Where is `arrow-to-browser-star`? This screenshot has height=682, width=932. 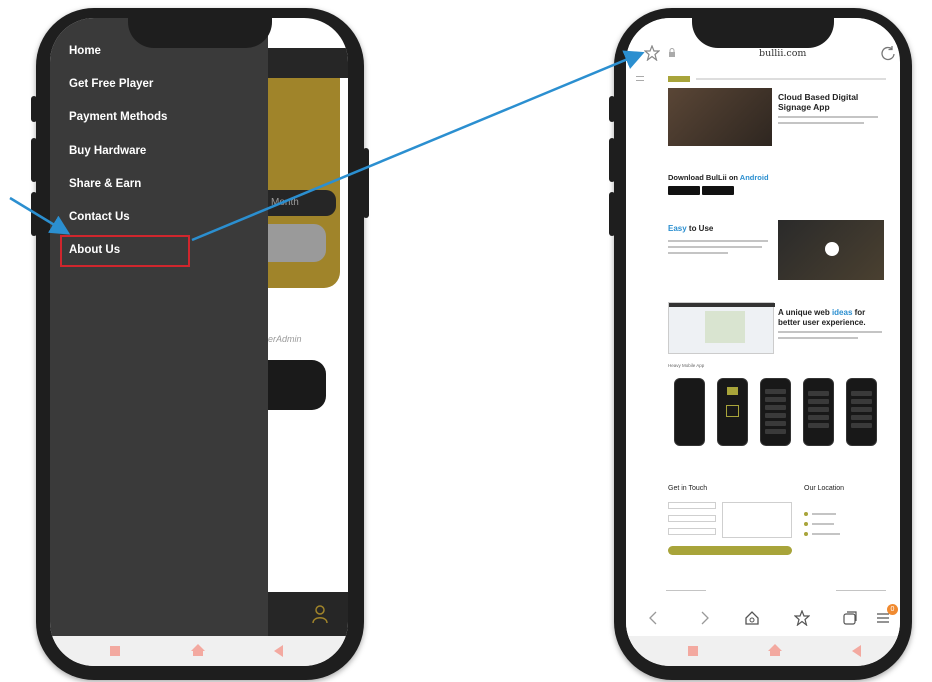 arrow-to-browser-star is located at coordinates (418, 146).